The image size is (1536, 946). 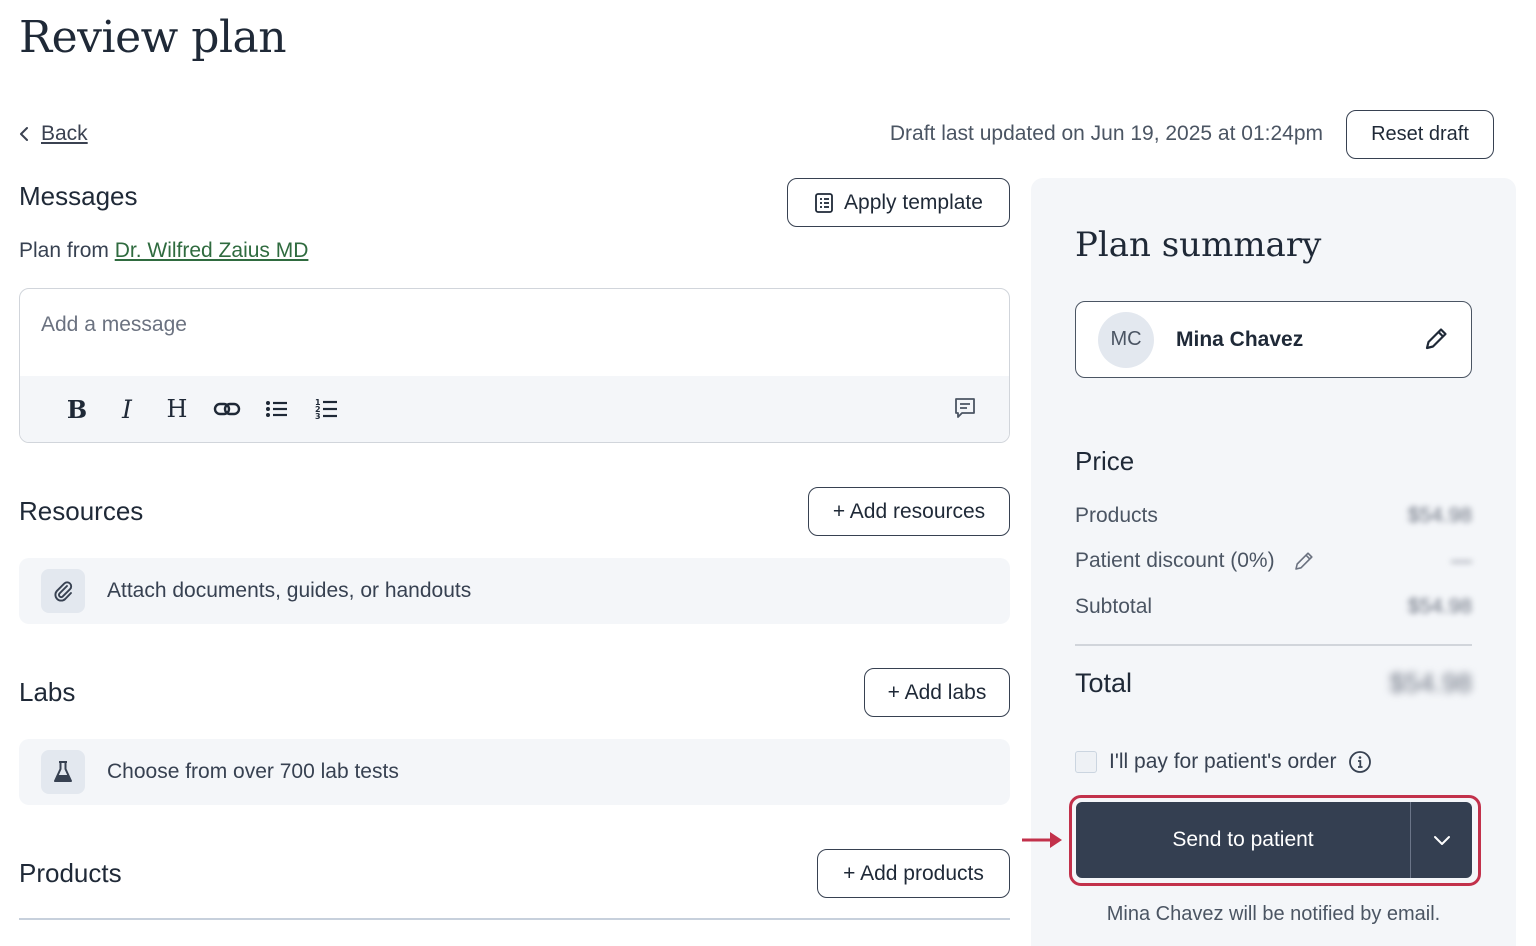 I want to click on total-row: Total $54.98, so click(x=1273, y=683).